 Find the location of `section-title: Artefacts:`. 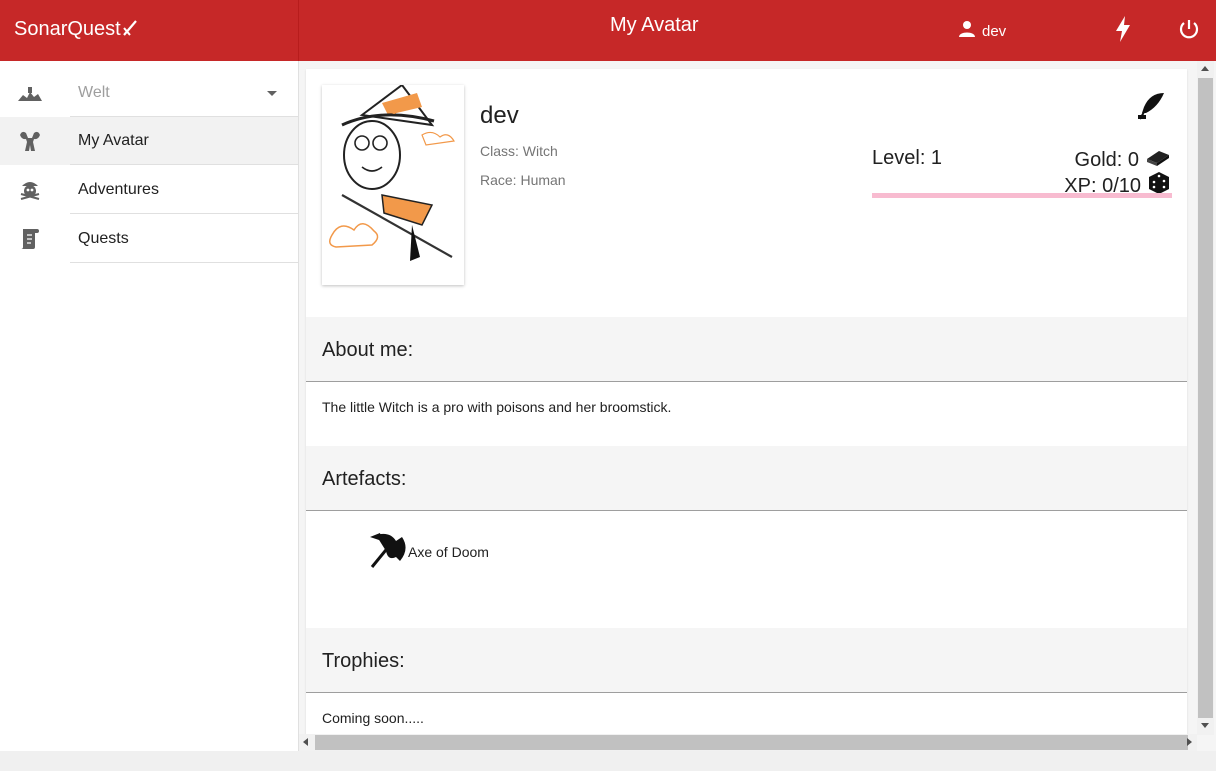

section-title: Artefacts: is located at coordinates (364, 479).